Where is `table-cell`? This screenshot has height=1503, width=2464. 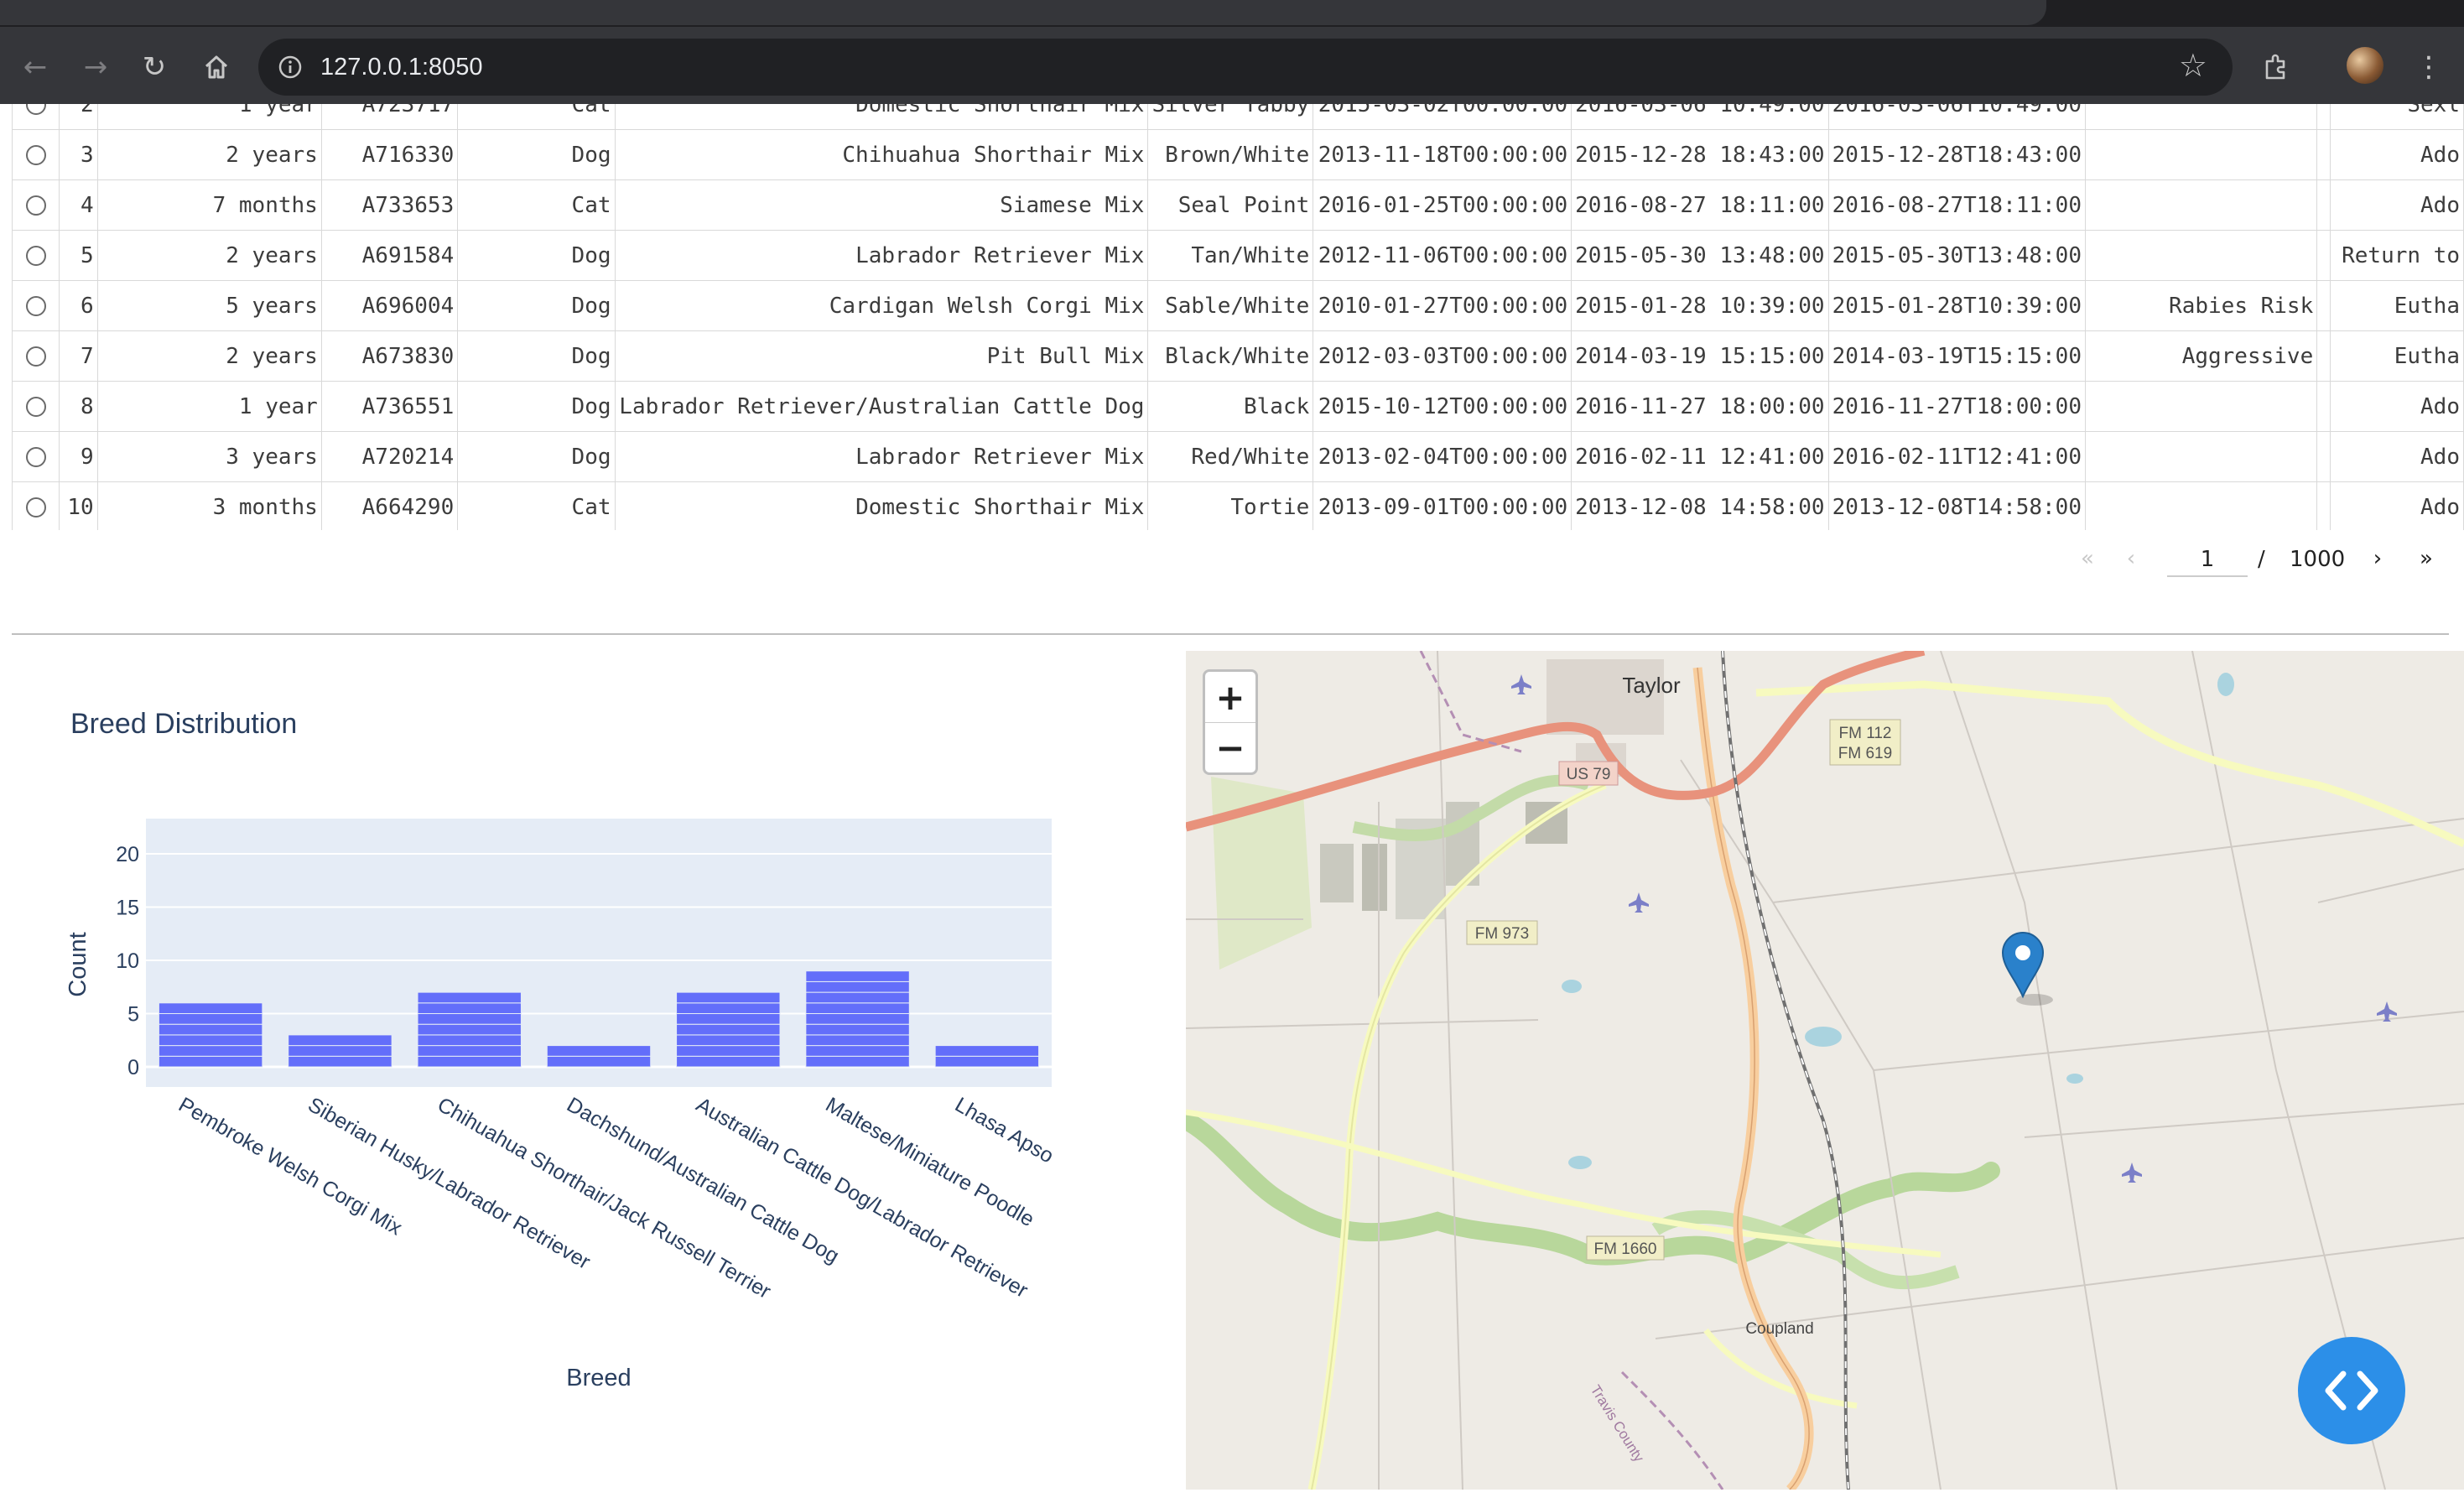 table-cell is located at coordinates (2201, 456).